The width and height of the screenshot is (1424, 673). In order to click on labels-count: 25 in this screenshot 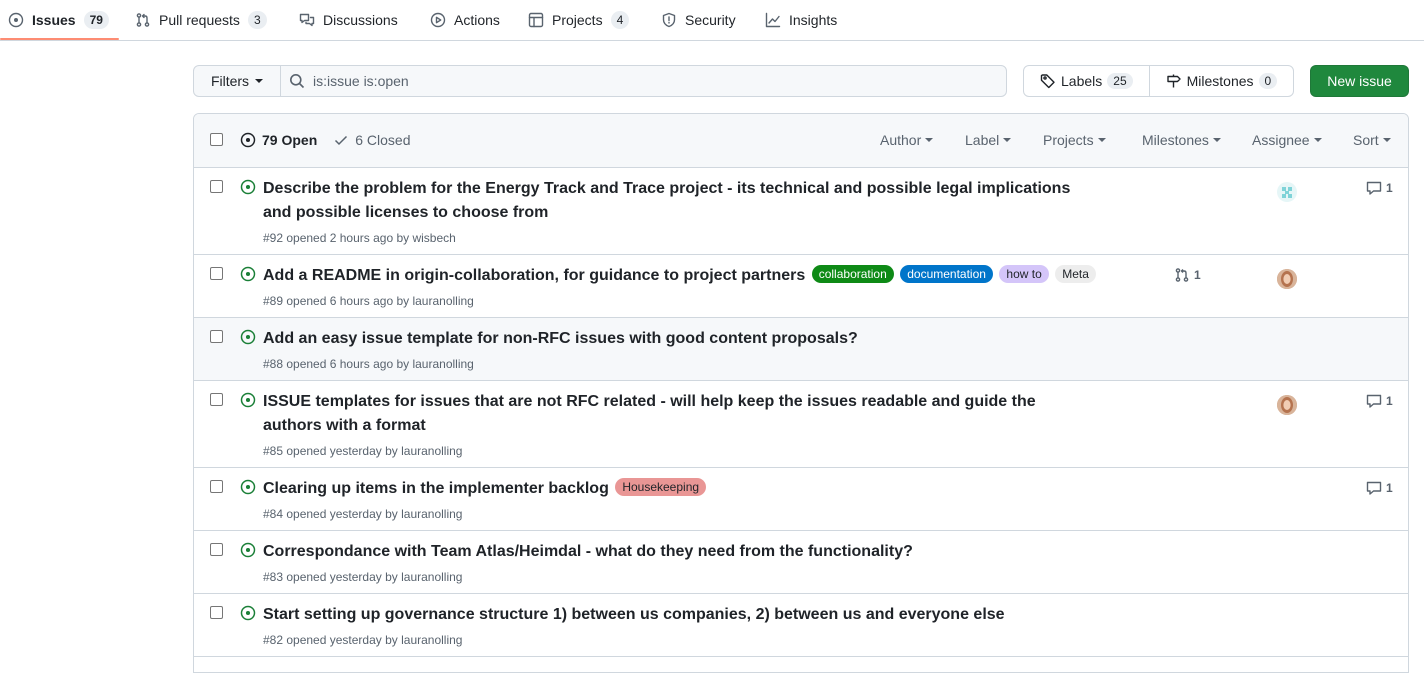, I will do `click(1120, 81)`.